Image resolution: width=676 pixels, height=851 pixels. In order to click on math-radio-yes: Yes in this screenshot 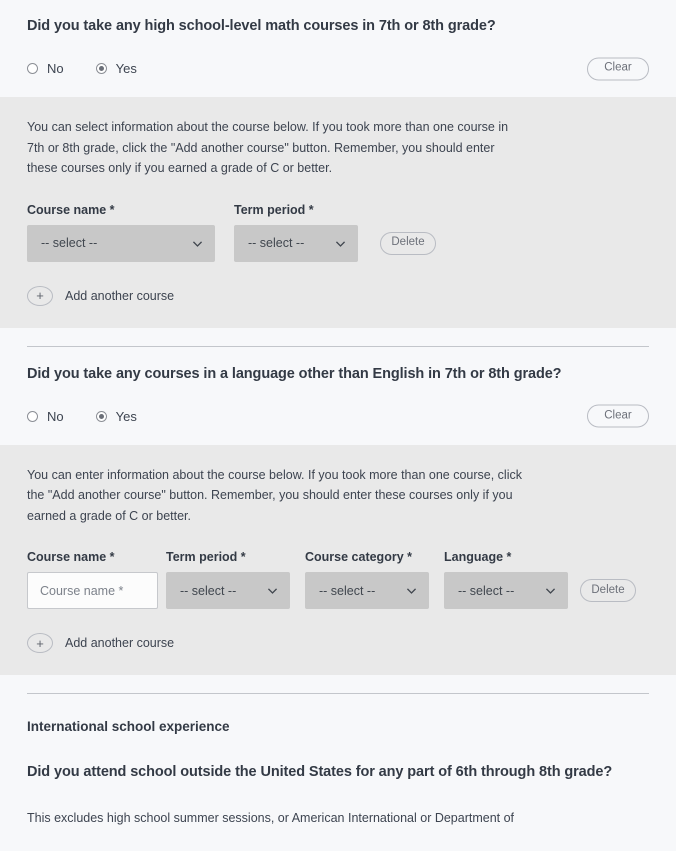, I will do `click(116, 68)`.